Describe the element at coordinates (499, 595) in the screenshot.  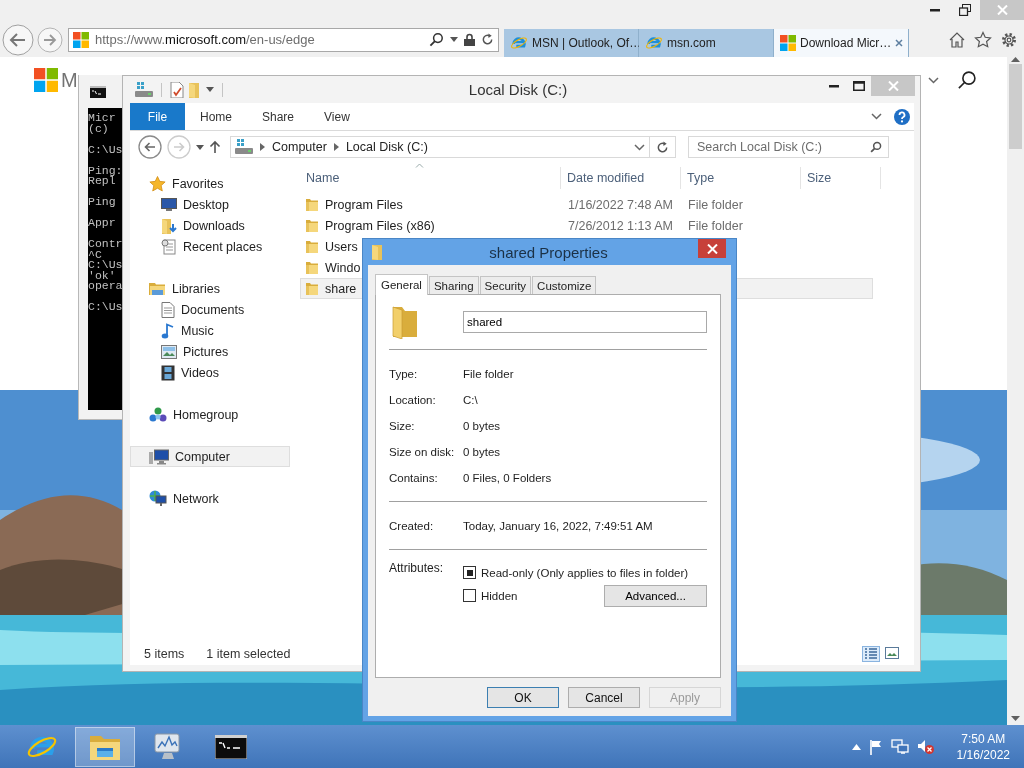
I see `checkbox-label: Hidden` at that location.